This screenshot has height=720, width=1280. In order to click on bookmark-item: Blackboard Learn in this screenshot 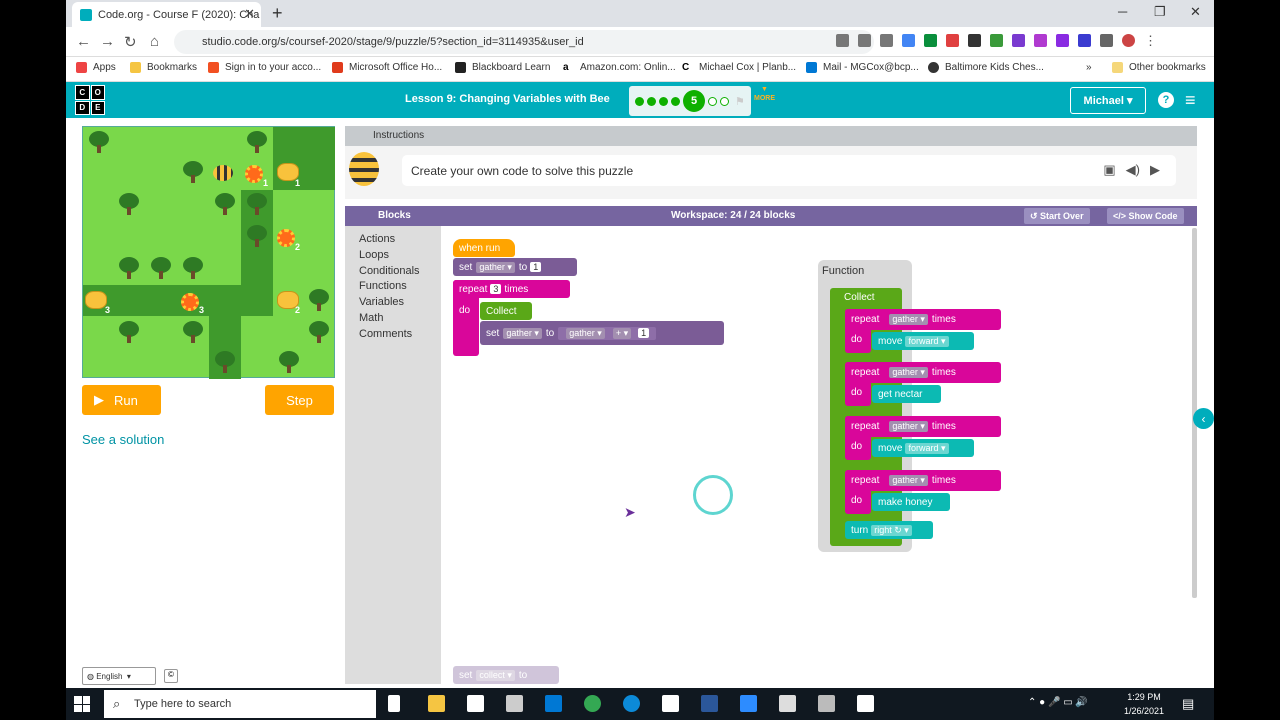, I will do `click(502, 67)`.